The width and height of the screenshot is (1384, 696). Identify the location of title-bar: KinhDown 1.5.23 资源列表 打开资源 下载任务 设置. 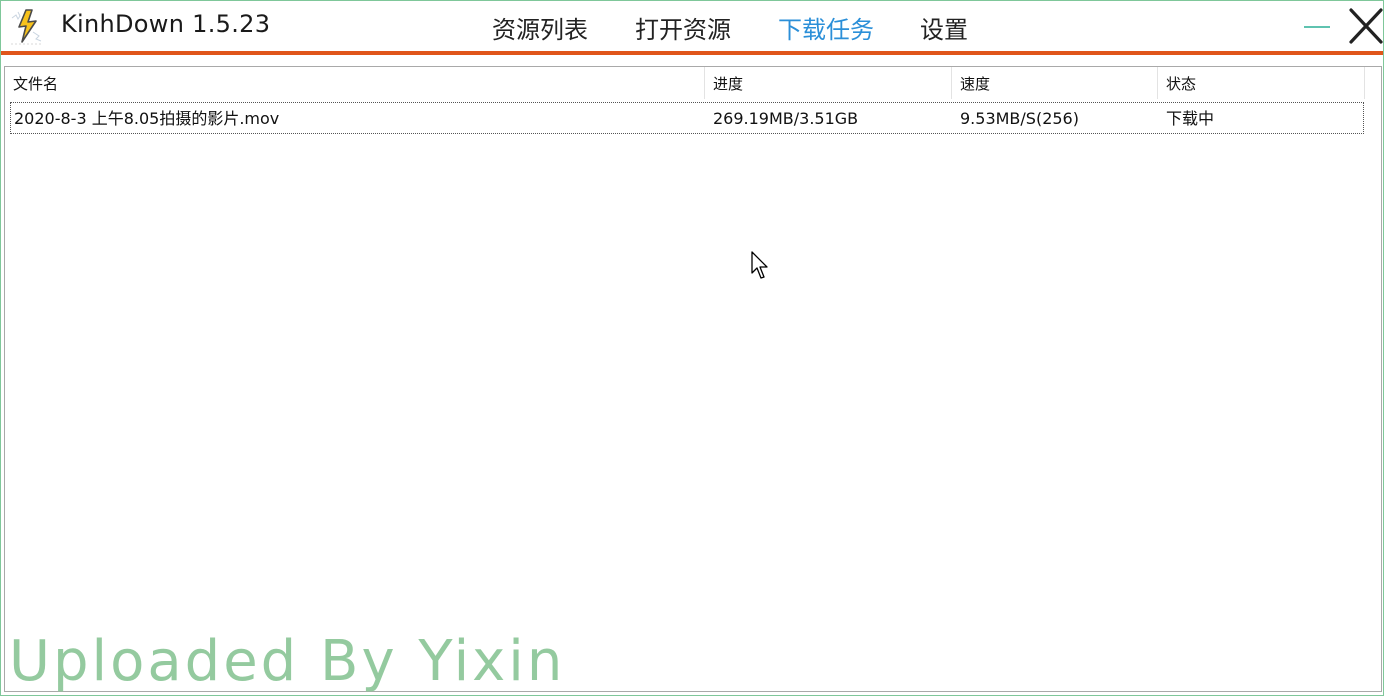
(692, 26).